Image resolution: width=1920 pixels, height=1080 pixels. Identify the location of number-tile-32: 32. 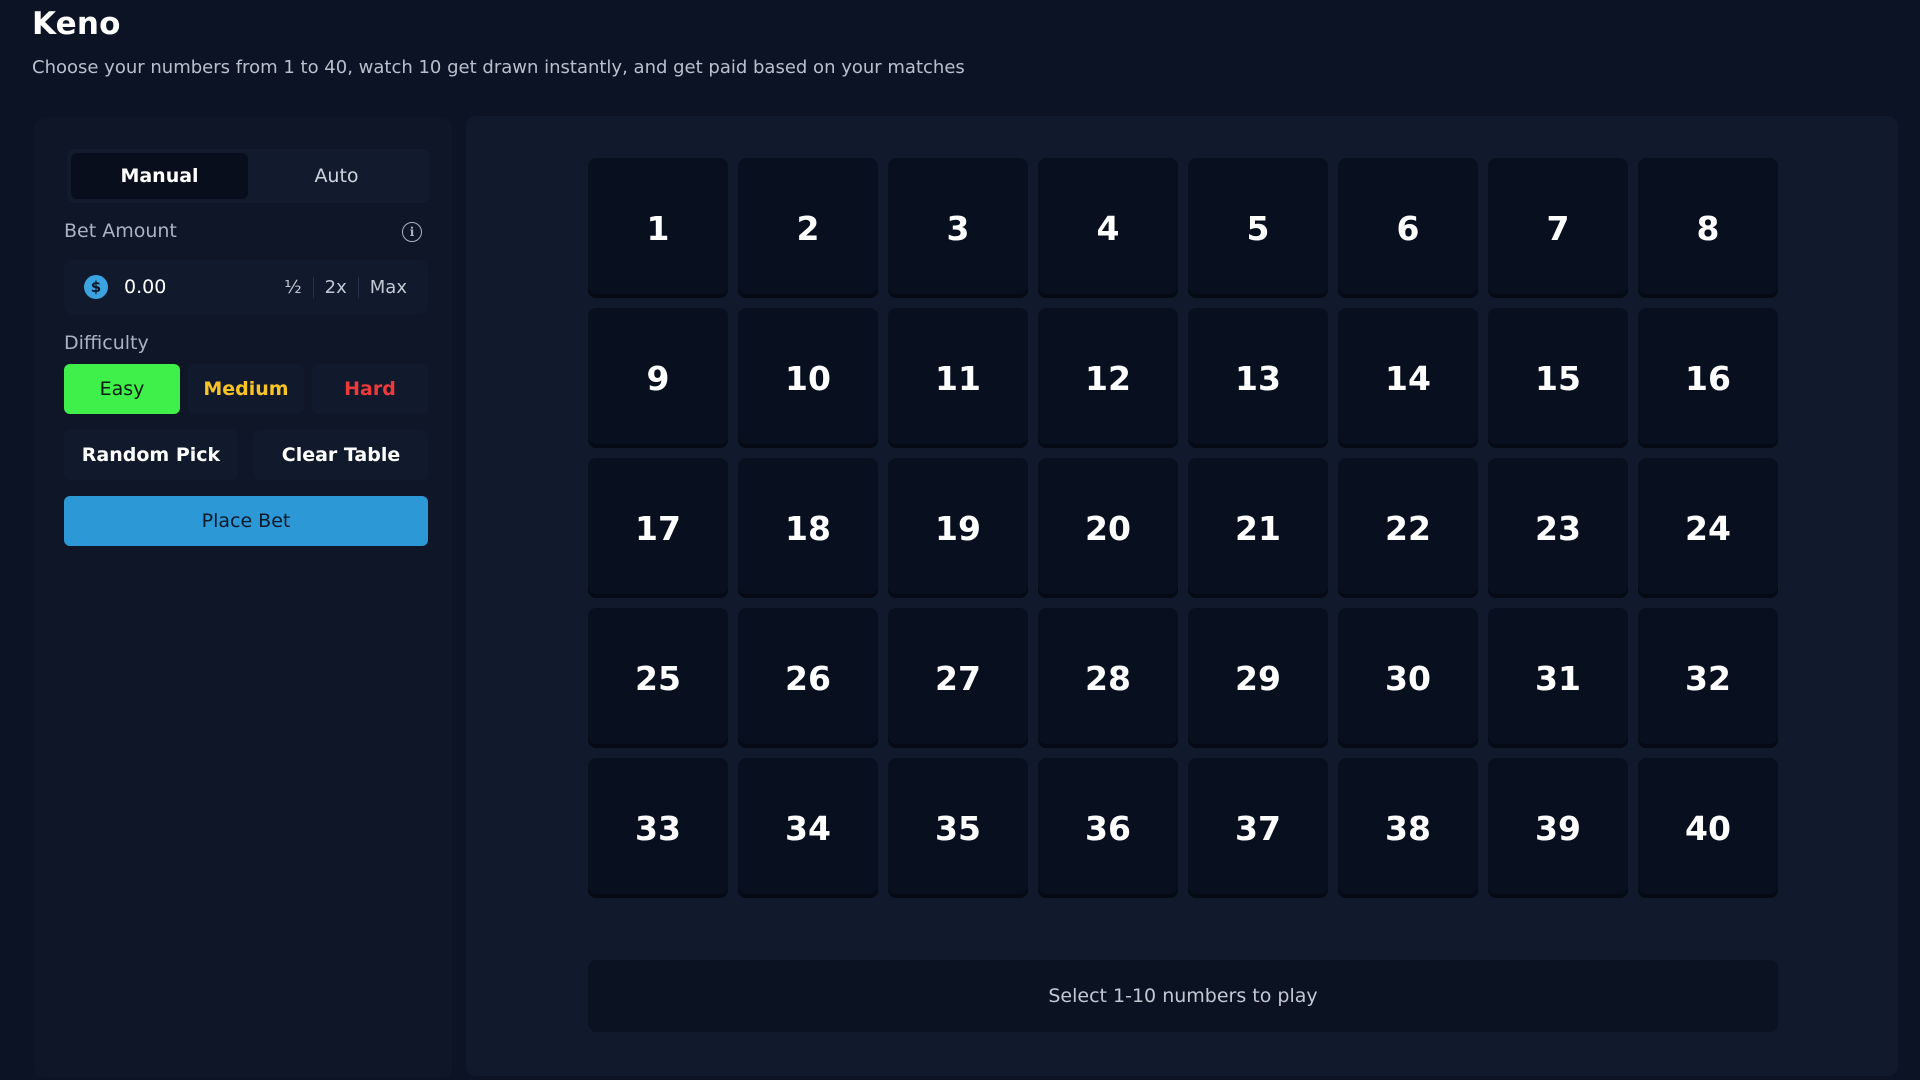
(1708, 678).